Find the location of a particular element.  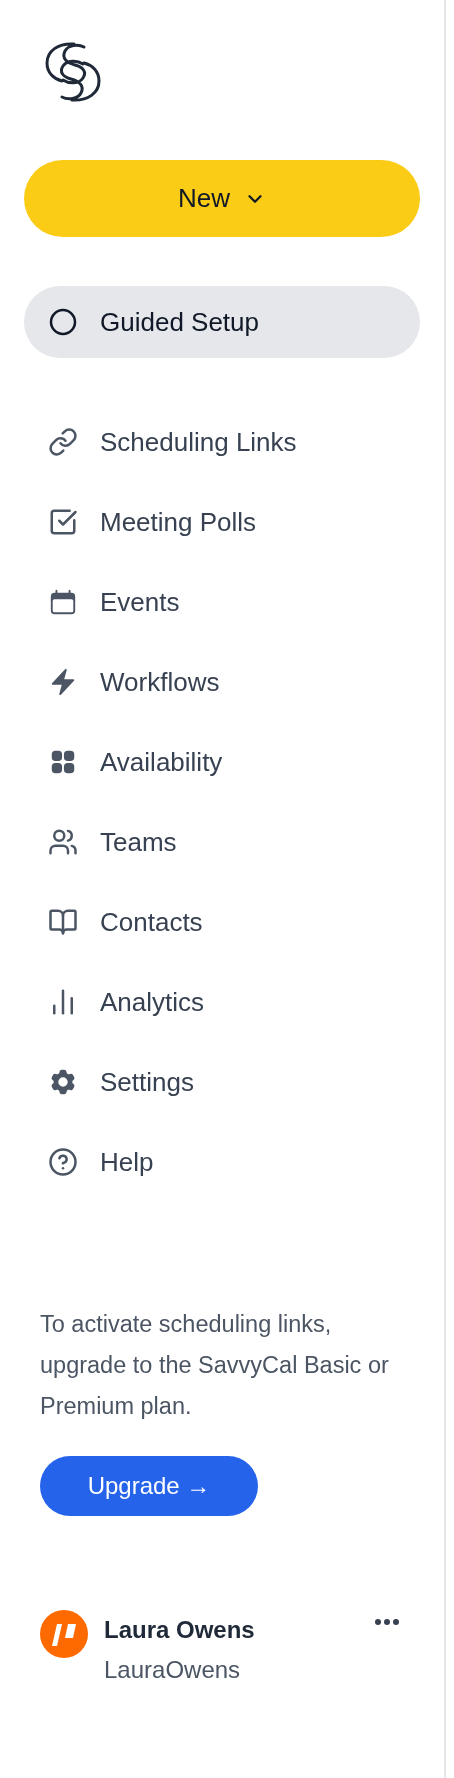

calendar-icon is located at coordinates (63, 602).